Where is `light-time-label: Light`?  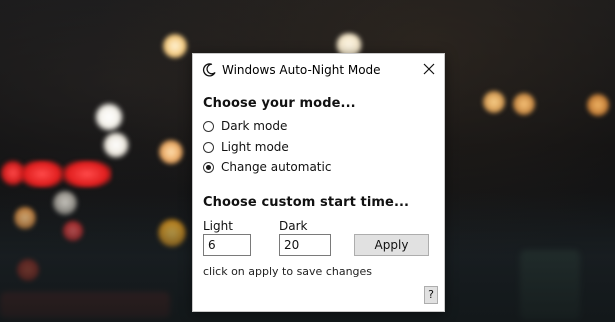
light-time-label: Light is located at coordinates (218, 226).